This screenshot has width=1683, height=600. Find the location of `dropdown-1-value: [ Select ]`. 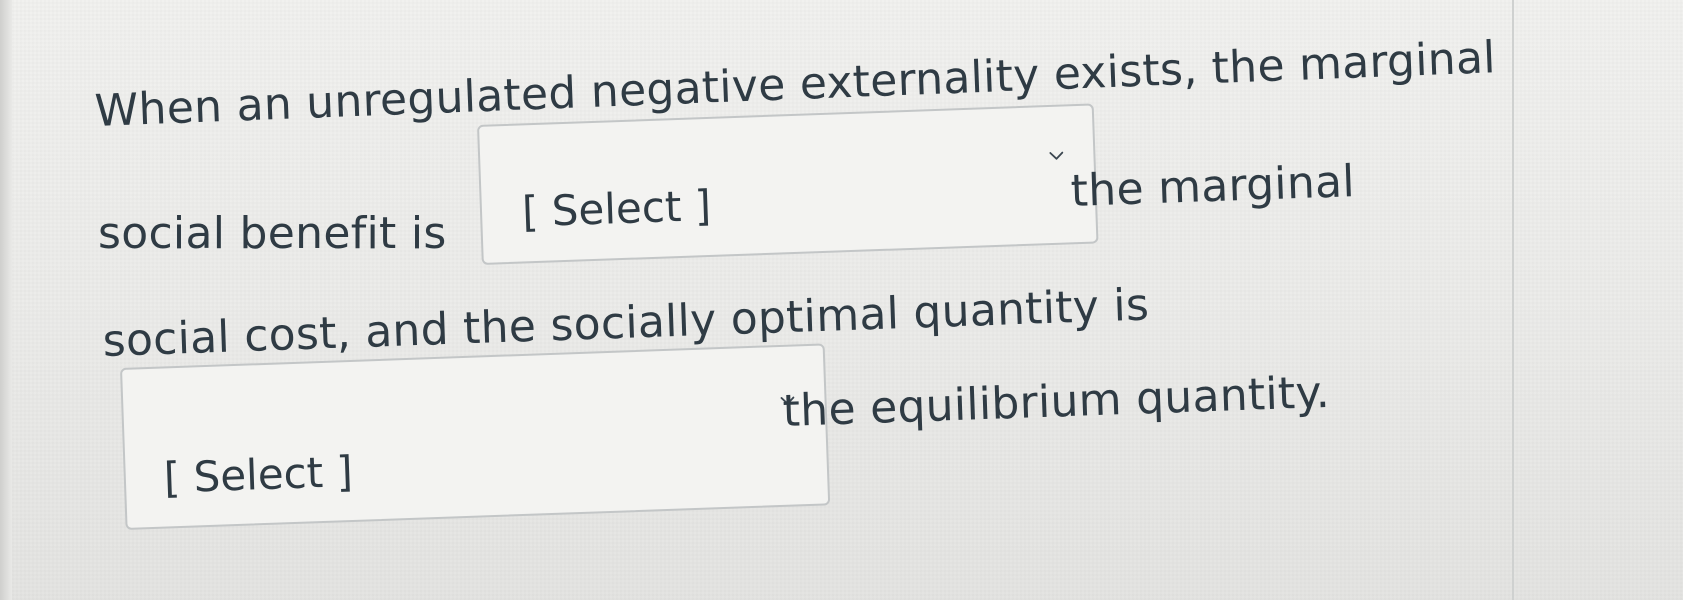

dropdown-1-value: [ Select ] is located at coordinates (616, 208).